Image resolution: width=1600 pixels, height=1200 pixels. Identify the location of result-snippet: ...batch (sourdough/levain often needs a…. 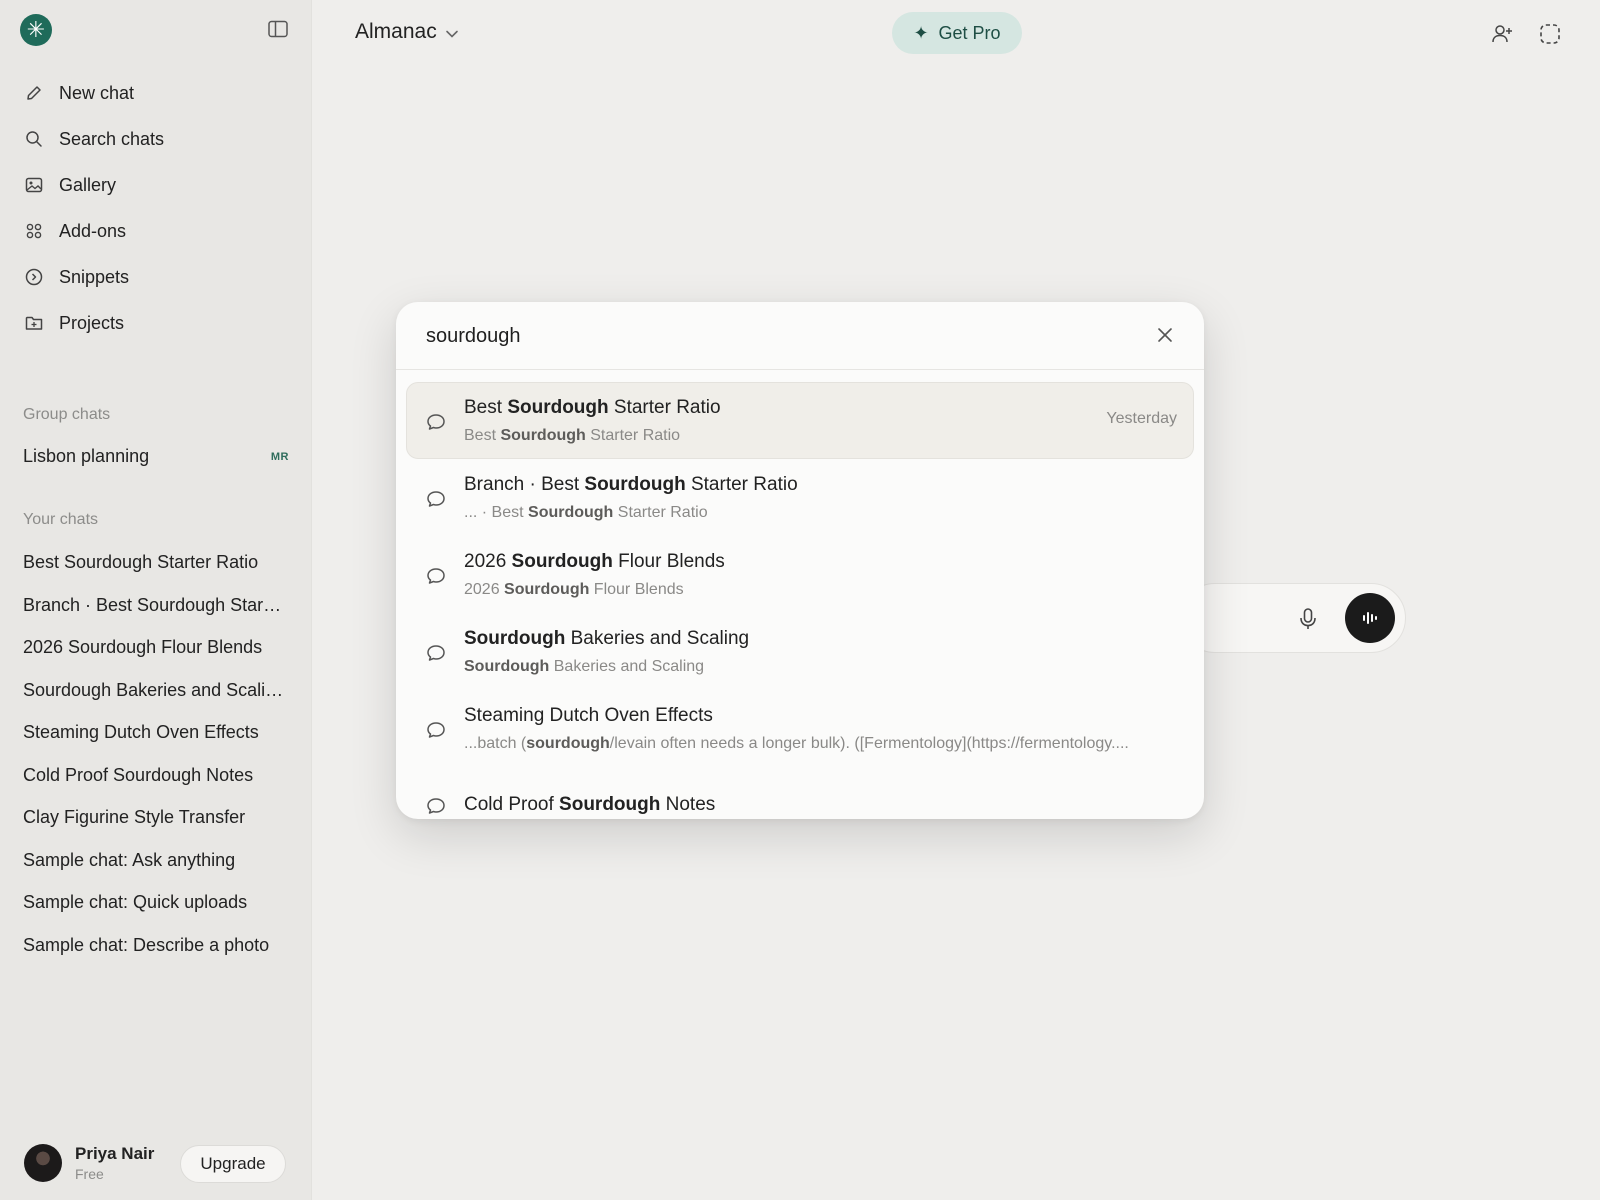
(796, 743).